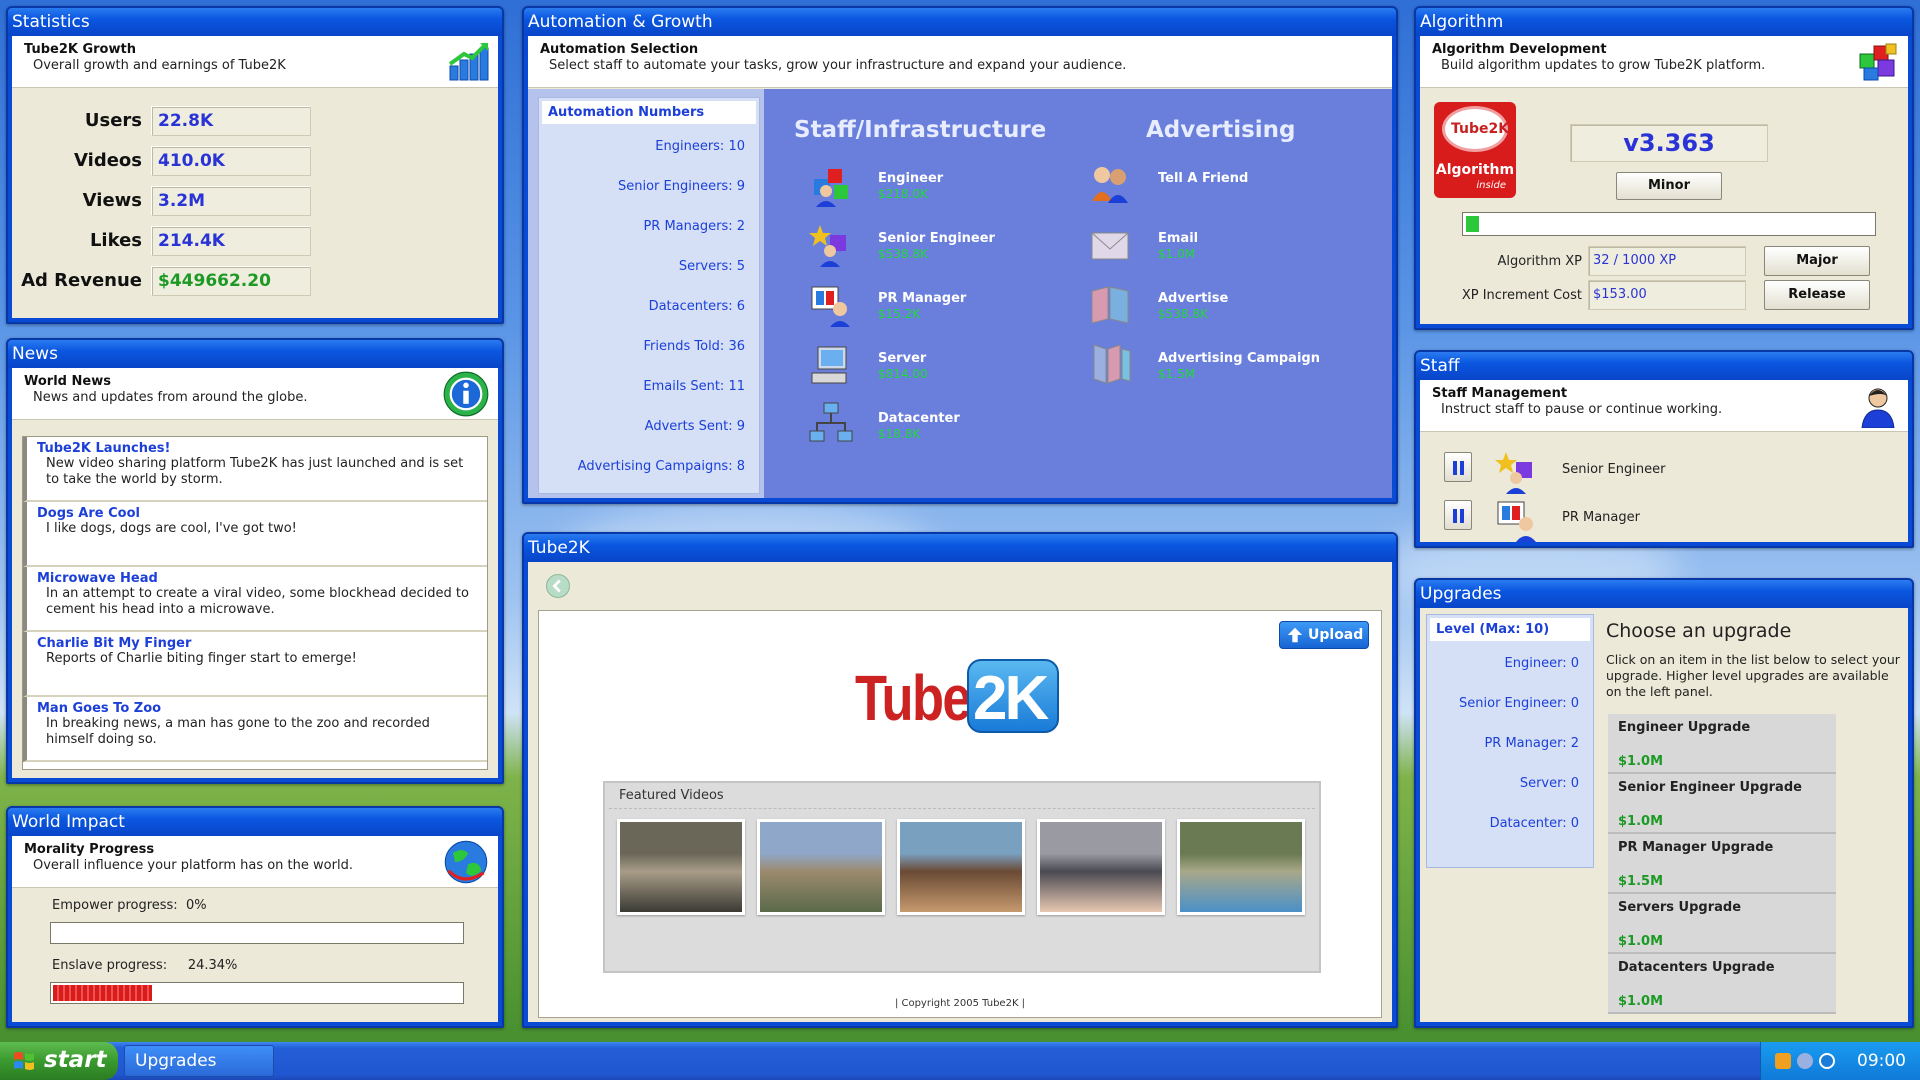 The height and width of the screenshot is (1080, 1920). Describe the element at coordinates (681, 867) in the screenshot. I see `video-thumbnail-zoo` at that location.